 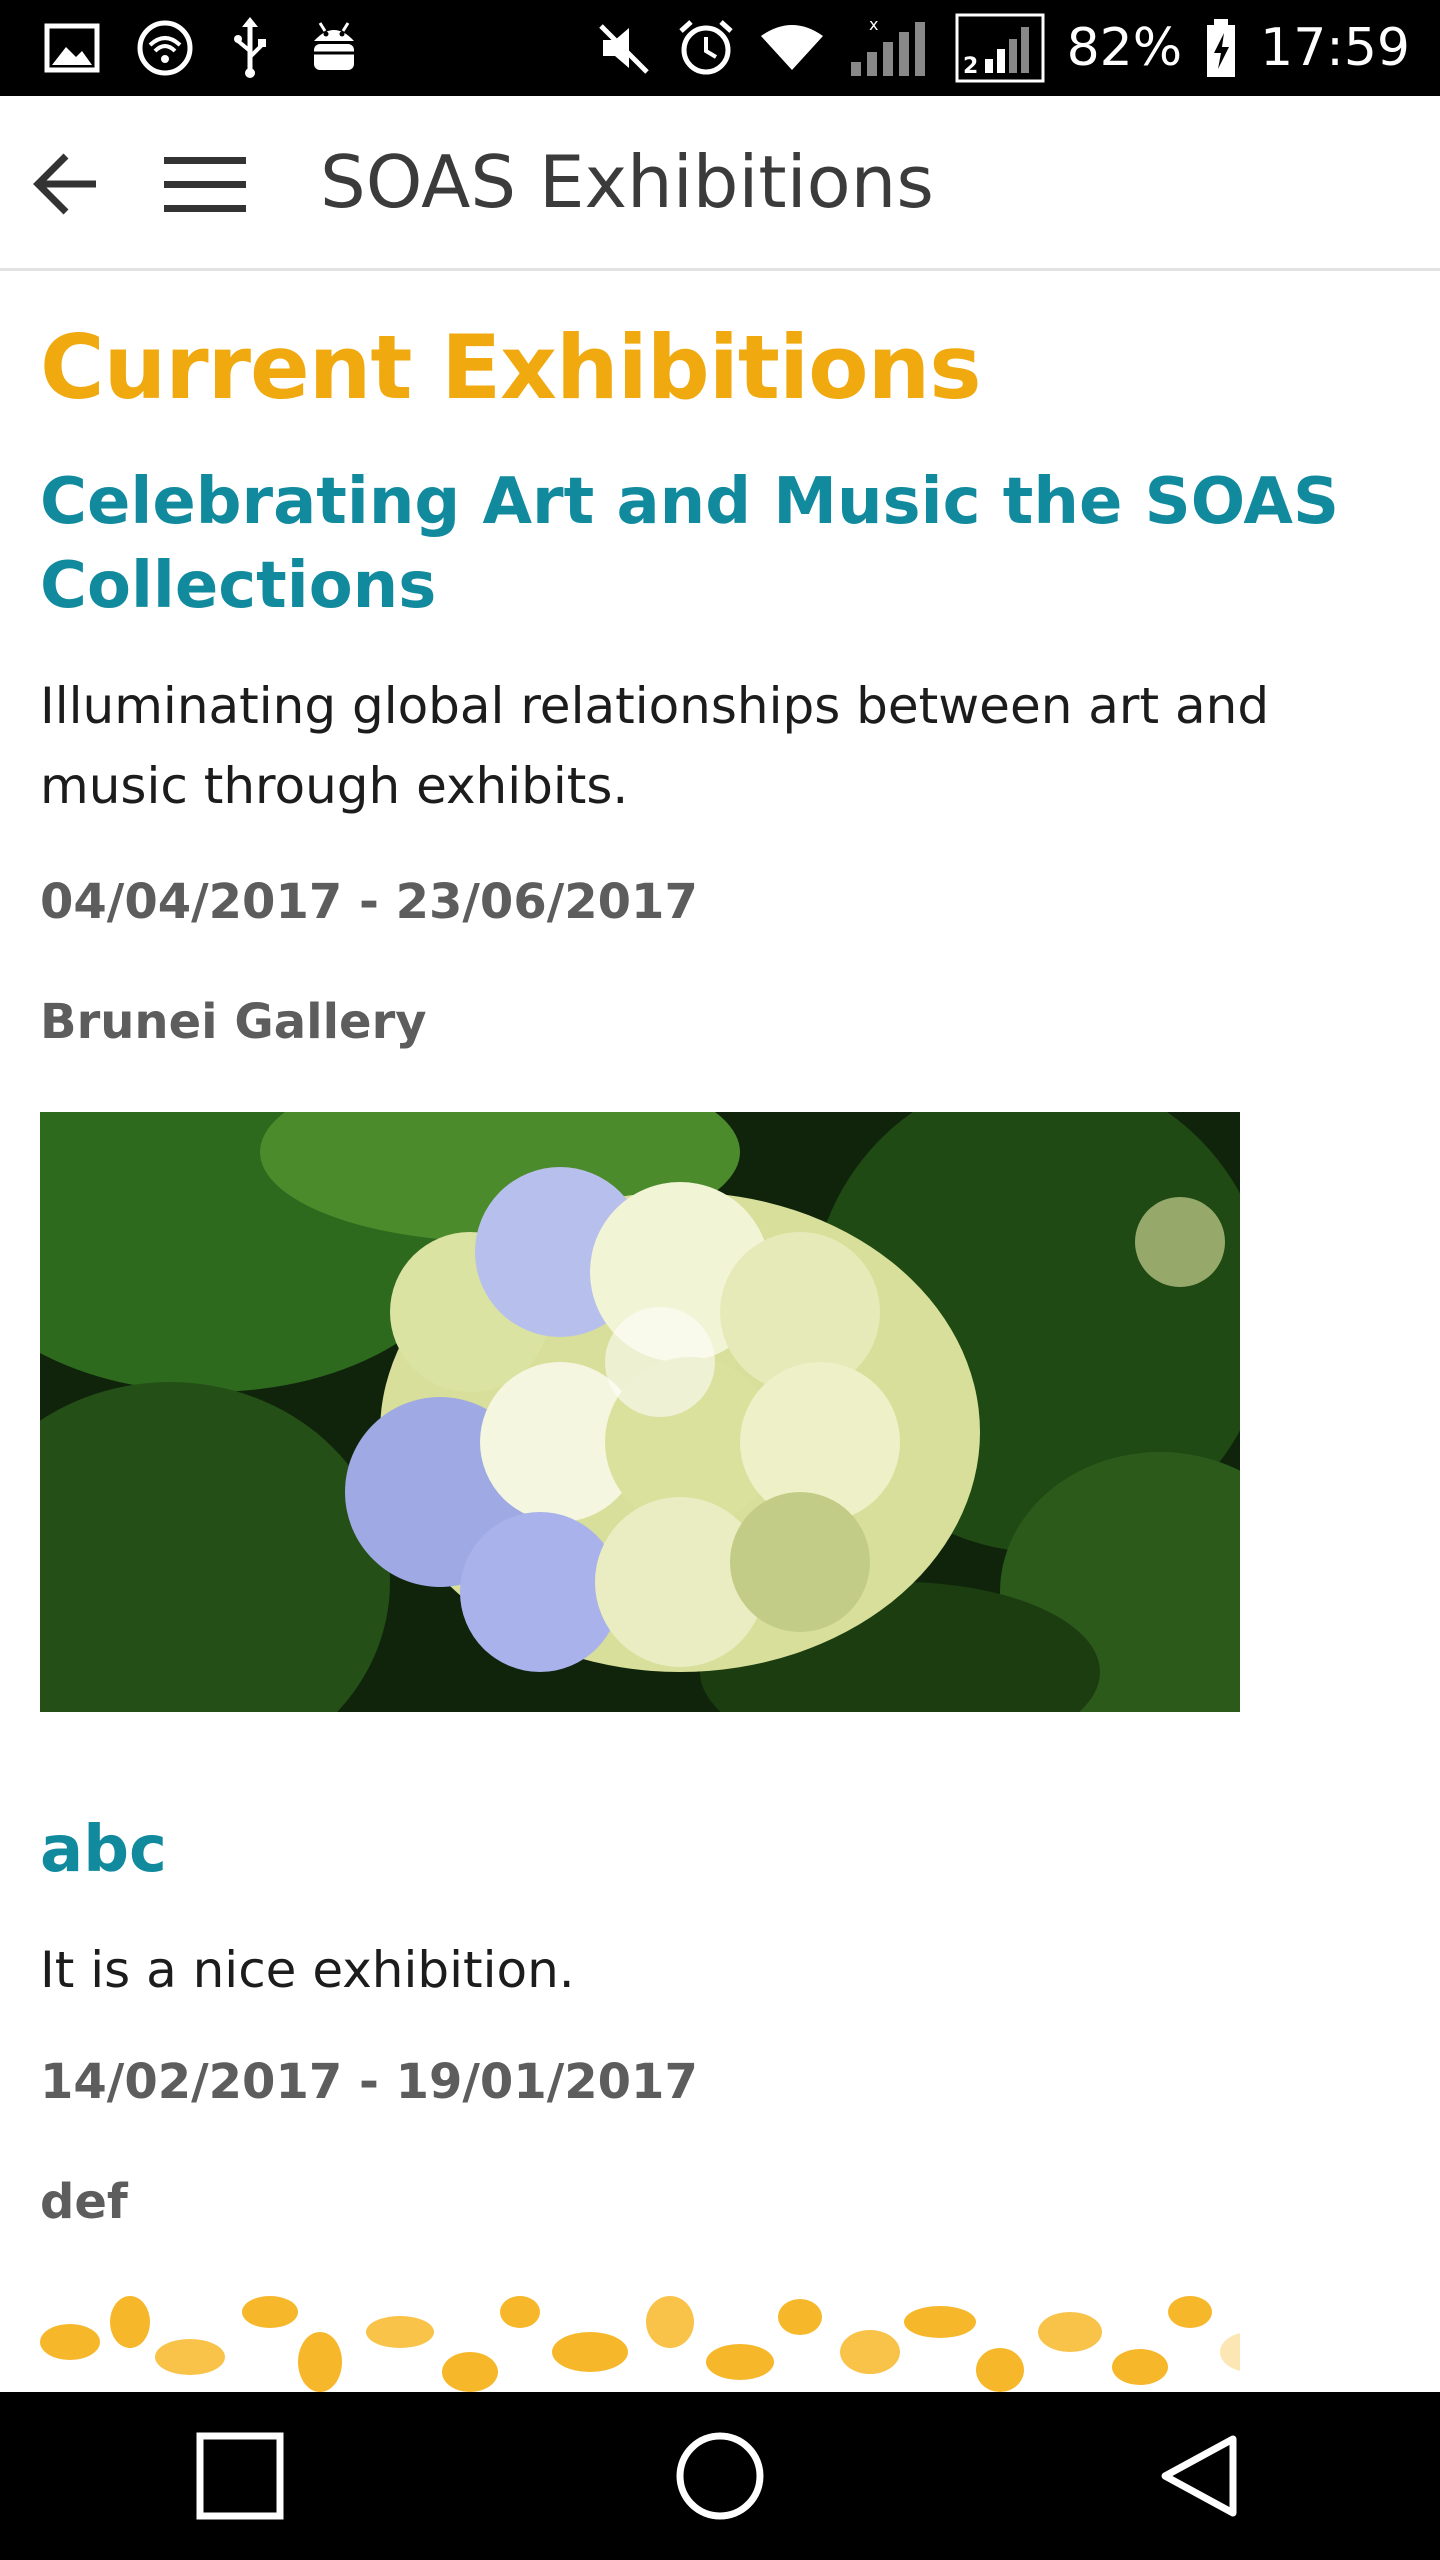 I want to click on menu-button, so click(x=205, y=184).